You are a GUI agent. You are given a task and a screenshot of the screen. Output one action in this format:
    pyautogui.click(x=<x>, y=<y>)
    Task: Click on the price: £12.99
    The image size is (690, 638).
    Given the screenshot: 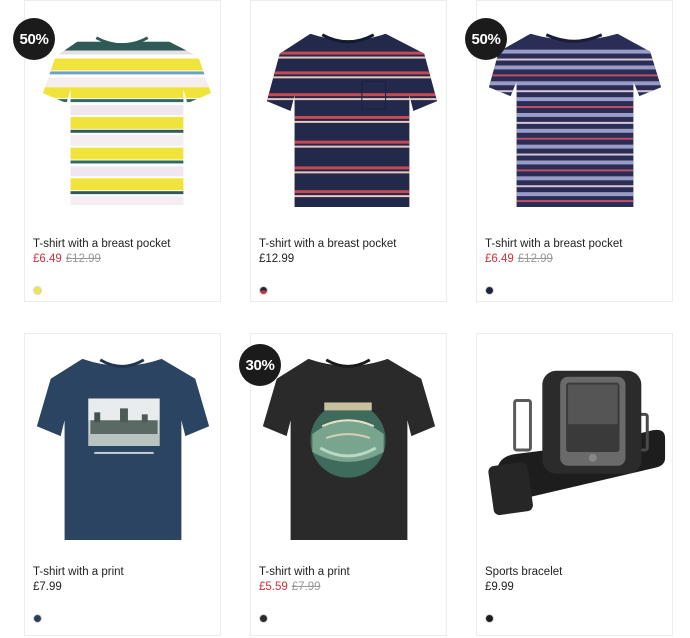 What is the action you would take?
    pyautogui.click(x=277, y=259)
    